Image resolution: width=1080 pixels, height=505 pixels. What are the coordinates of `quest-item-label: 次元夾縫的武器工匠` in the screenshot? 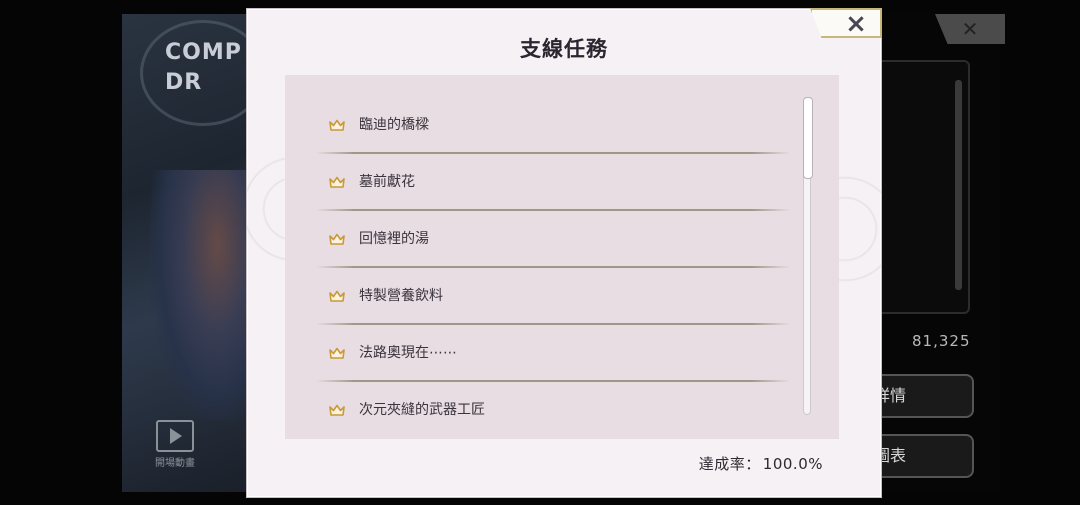 It's located at (422, 410).